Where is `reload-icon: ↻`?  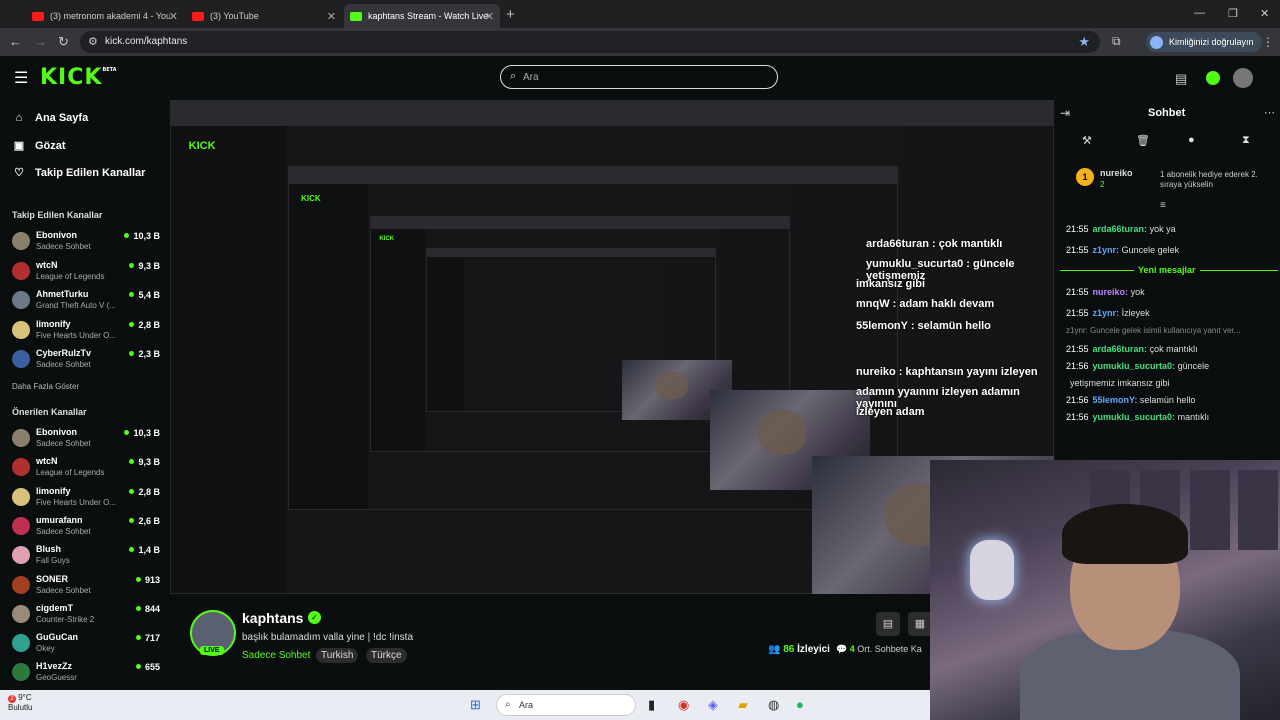
reload-icon: ↻ is located at coordinates (63, 42).